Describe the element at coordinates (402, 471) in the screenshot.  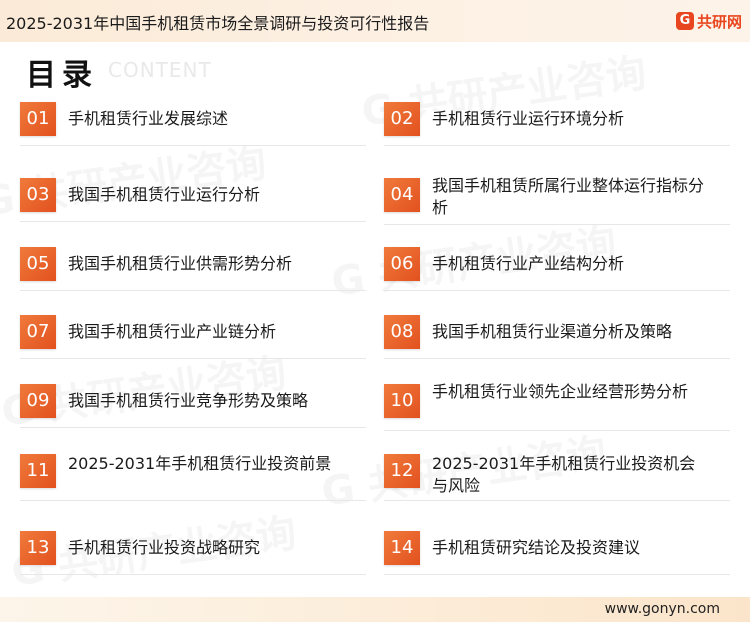
I see `item-number-badge: 12` at that location.